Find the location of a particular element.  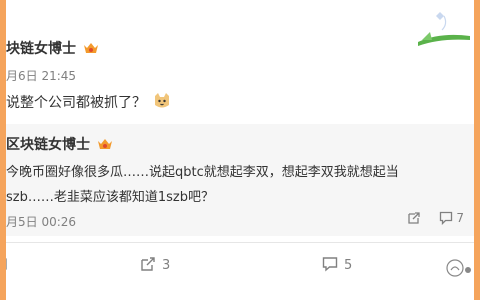

share-button: 3 is located at coordinates (155, 264).